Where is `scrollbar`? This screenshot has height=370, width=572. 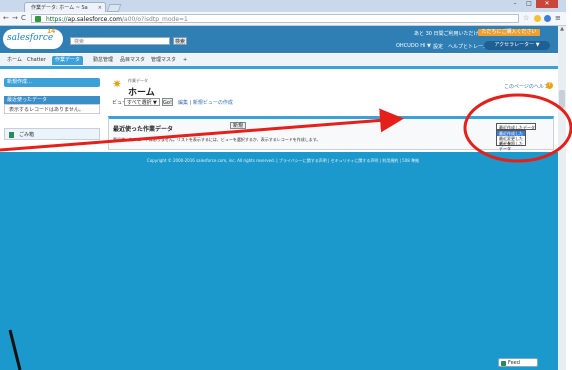 scrollbar is located at coordinates (562, 198).